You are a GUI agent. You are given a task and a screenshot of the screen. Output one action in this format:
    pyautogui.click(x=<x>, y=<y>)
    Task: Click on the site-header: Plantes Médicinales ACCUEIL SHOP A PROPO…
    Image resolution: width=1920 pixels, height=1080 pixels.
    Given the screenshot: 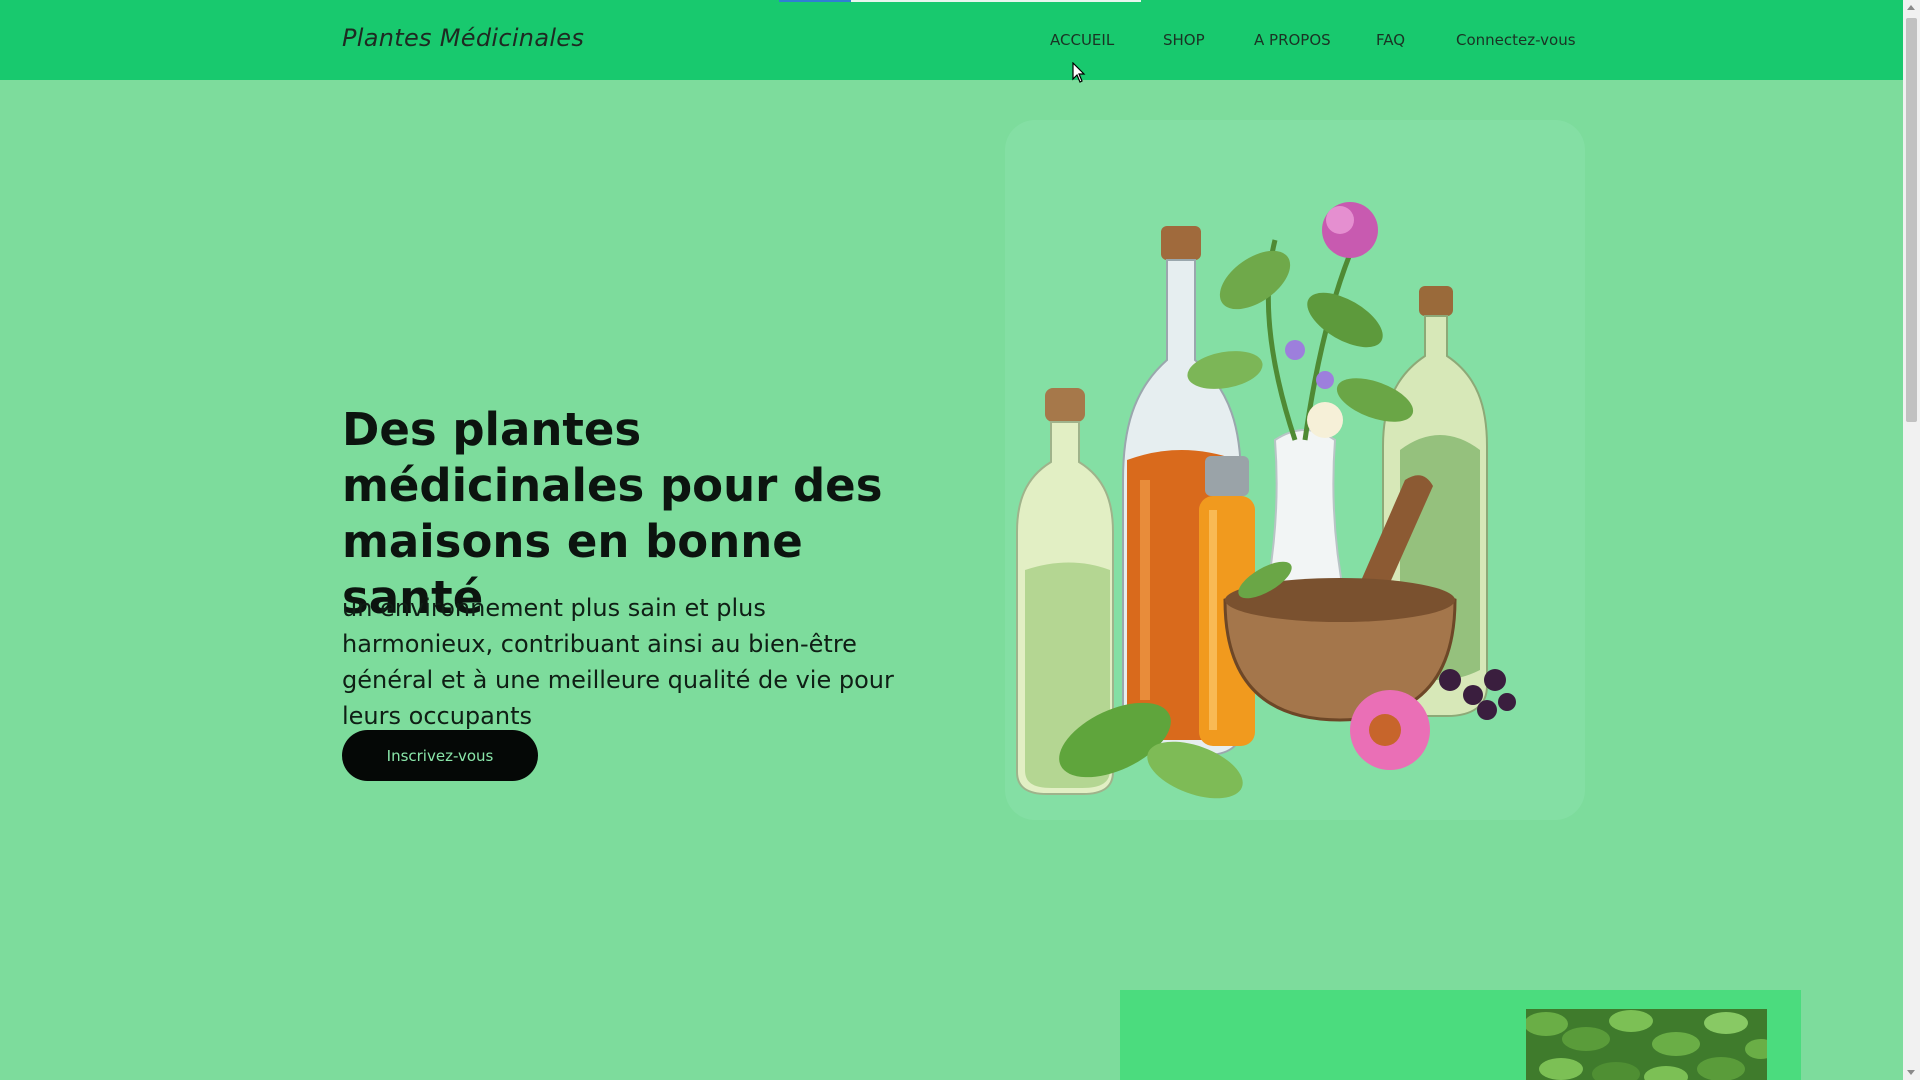 What is the action you would take?
    pyautogui.click(x=951, y=40)
    